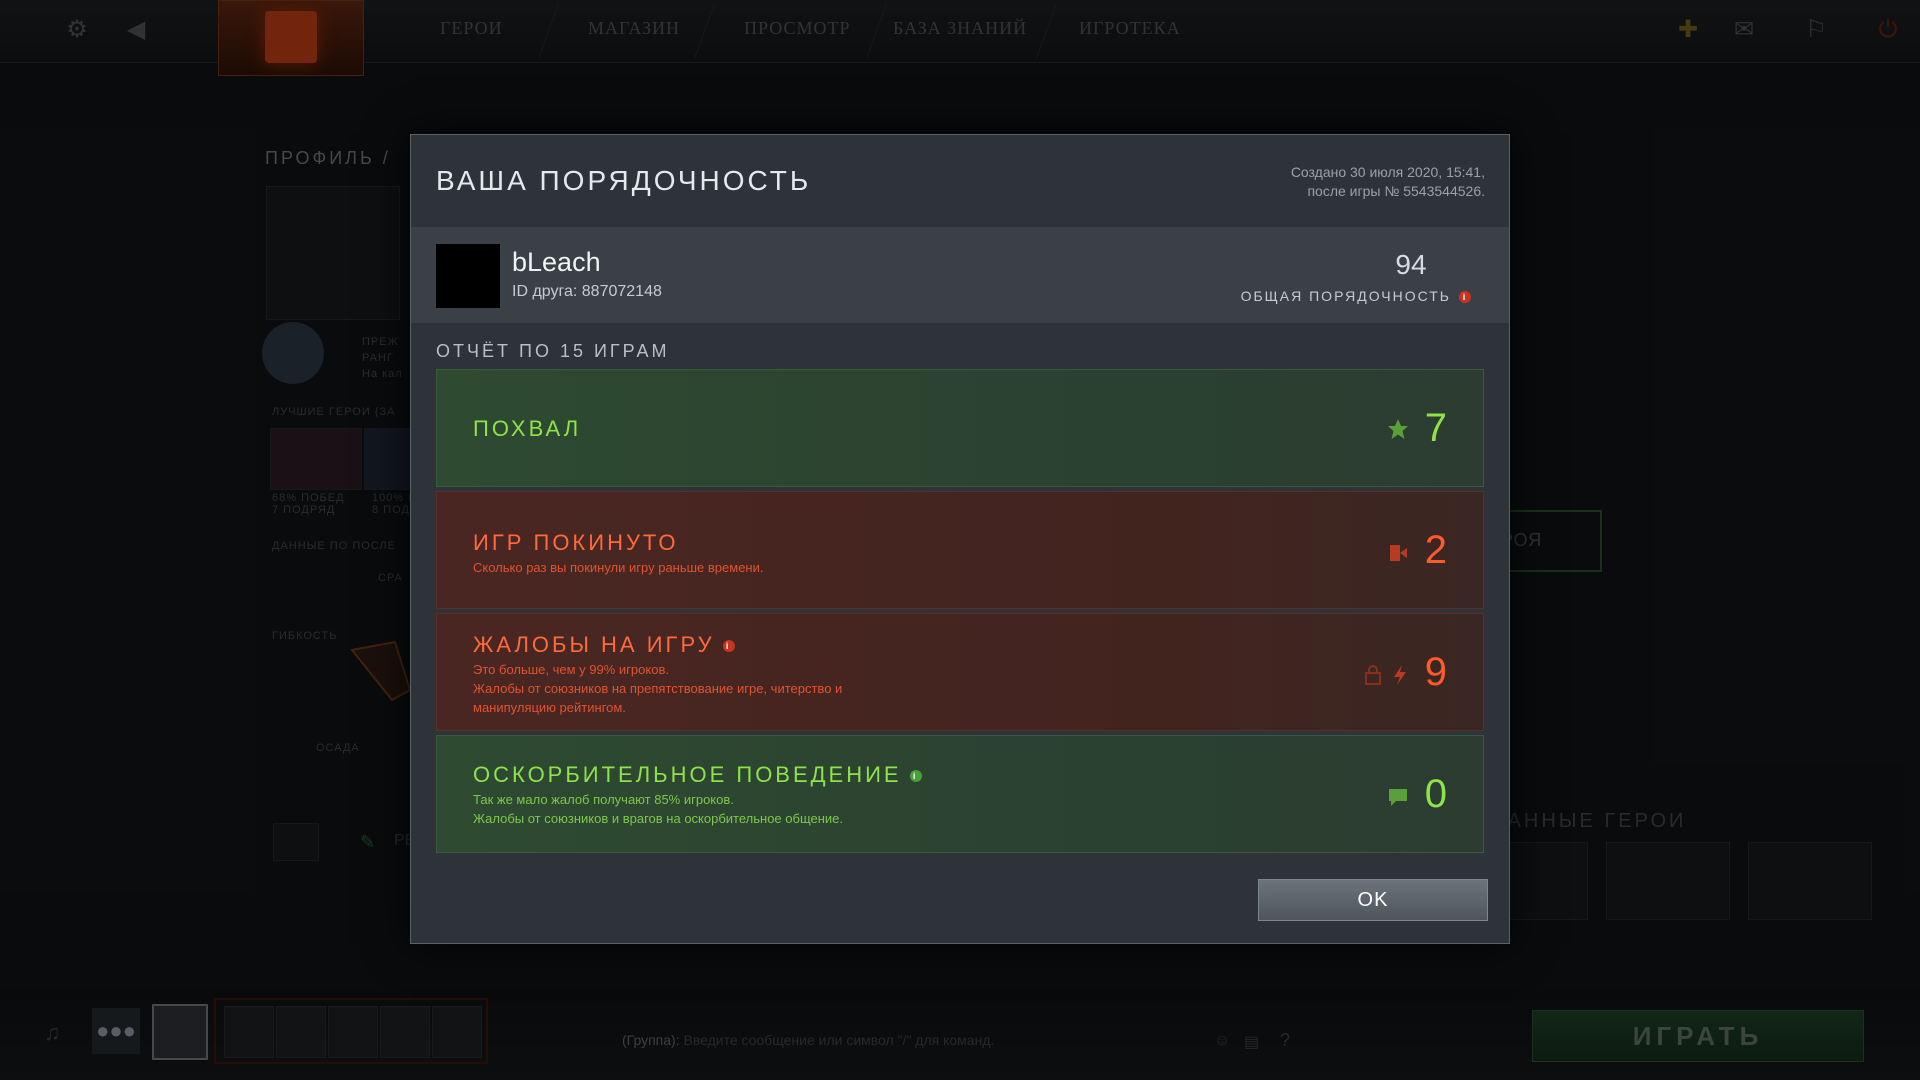 The image size is (1920, 1080). What do you see at coordinates (1435, 672) in the screenshot?
I see `reports-value: 9` at bounding box center [1435, 672].